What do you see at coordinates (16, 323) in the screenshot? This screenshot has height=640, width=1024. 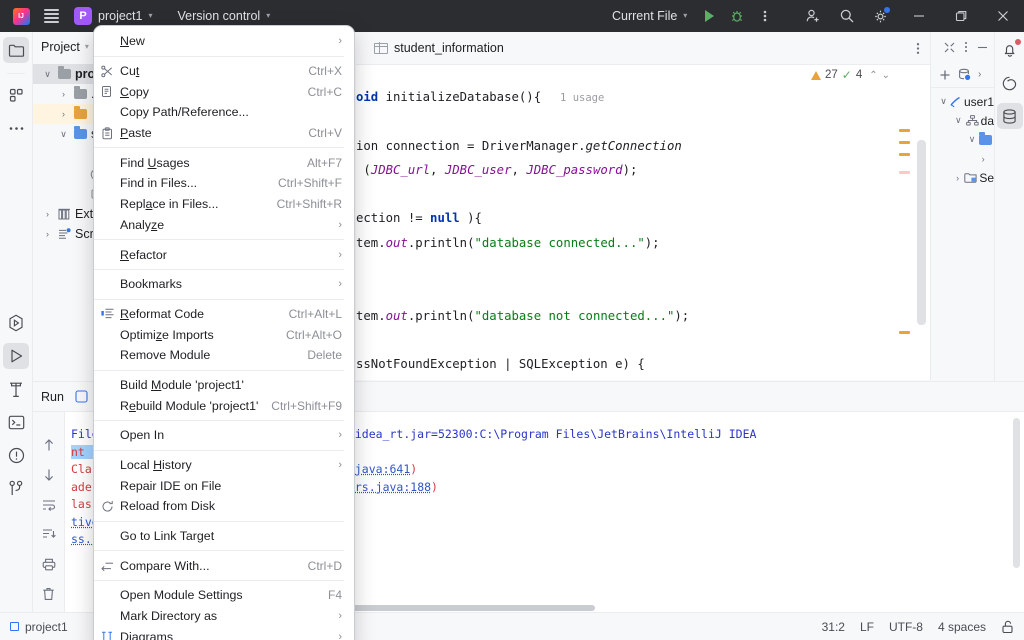 I see `sidebar-item-run-anything` at bounding box center [16, 323].